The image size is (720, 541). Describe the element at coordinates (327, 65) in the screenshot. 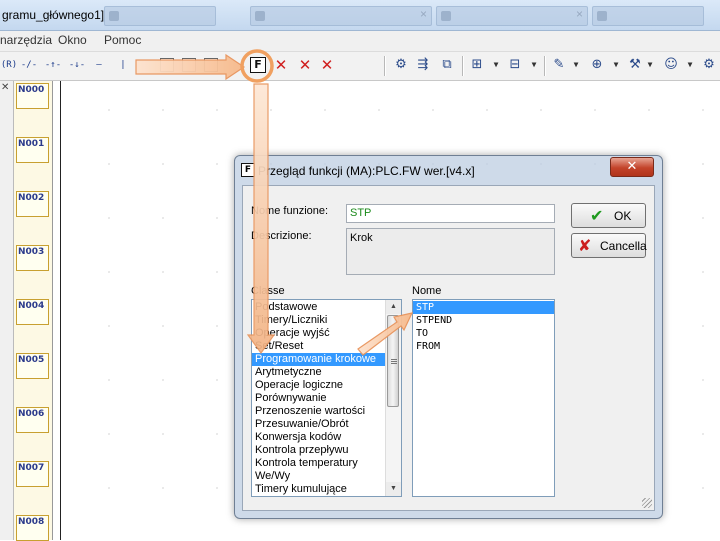

I see `delete-column-button: ✕` at that location.